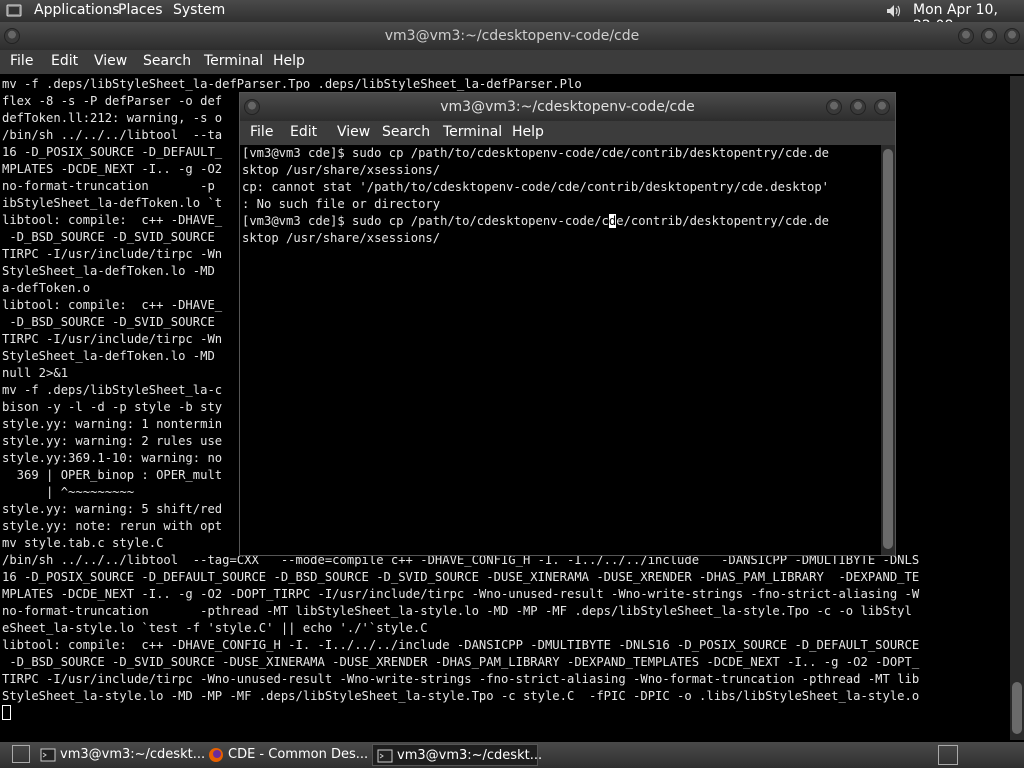 Image resolution: width=1024 pixels, height=768 pixels. I want to click on terminal-cursor, so click(6, 712).